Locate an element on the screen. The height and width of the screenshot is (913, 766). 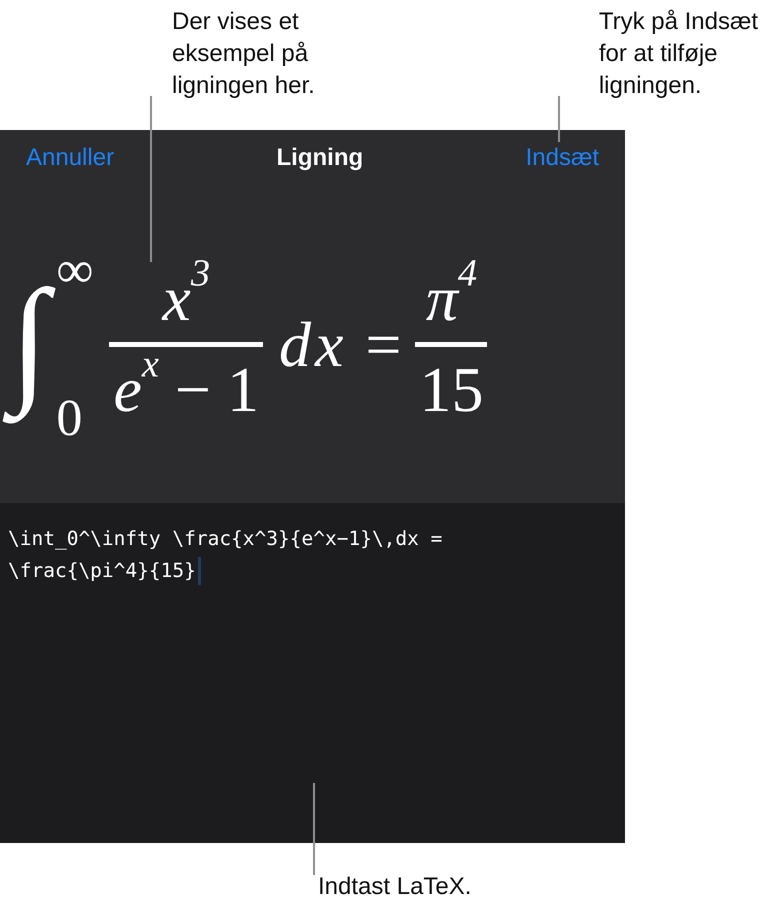
insert-button: Indsæt is located at coordinates (562, 158).